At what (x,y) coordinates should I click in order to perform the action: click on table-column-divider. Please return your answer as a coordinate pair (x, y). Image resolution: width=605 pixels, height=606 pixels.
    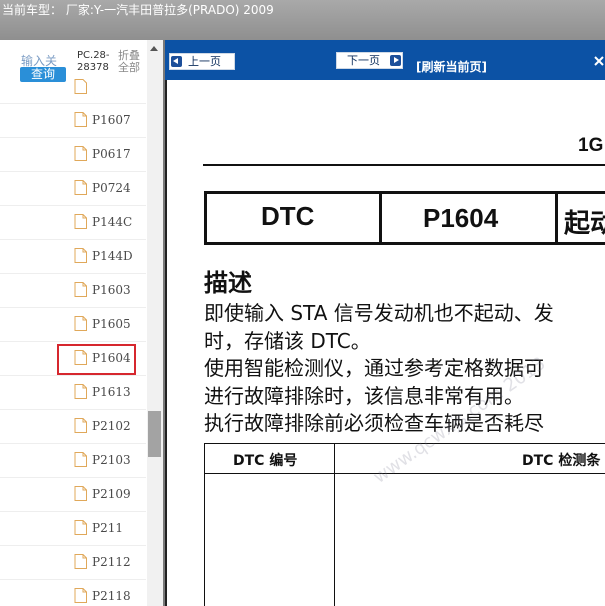
    Looking at the image, I should click on (334, 525).